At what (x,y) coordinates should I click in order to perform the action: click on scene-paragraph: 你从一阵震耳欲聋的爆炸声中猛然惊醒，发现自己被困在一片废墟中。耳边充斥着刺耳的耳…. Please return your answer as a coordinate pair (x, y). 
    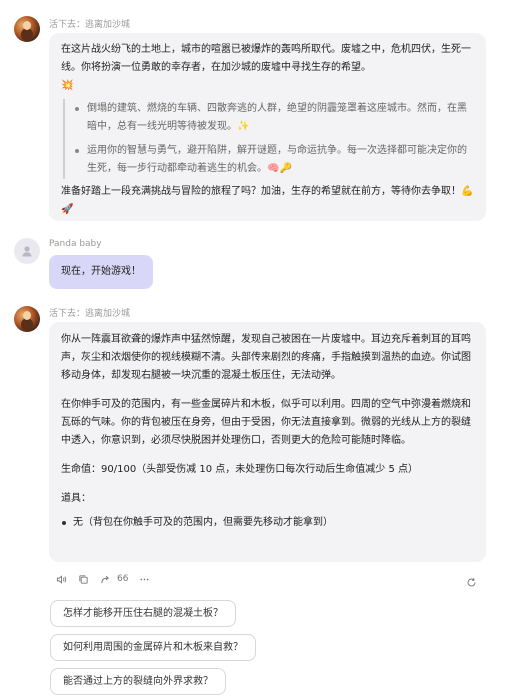
    Looking at the image, I should click on (266, 357).